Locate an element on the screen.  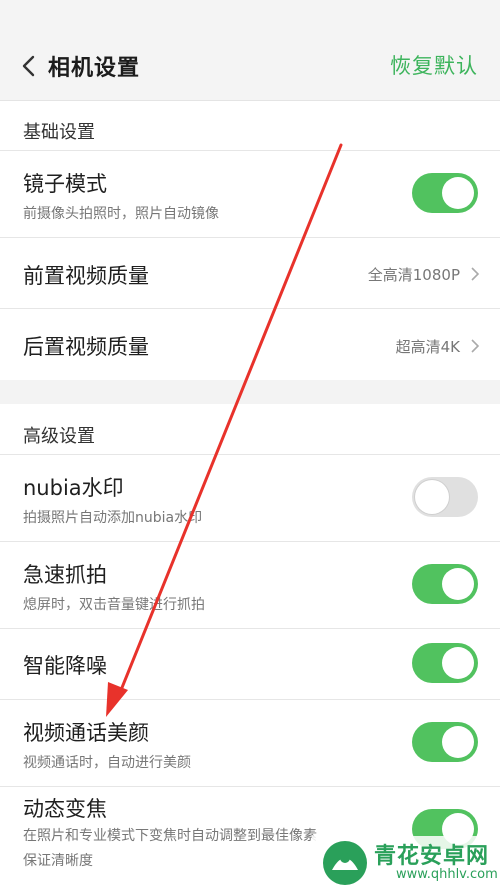
page-title: 相机设置 is located at coordinates (94, 68).